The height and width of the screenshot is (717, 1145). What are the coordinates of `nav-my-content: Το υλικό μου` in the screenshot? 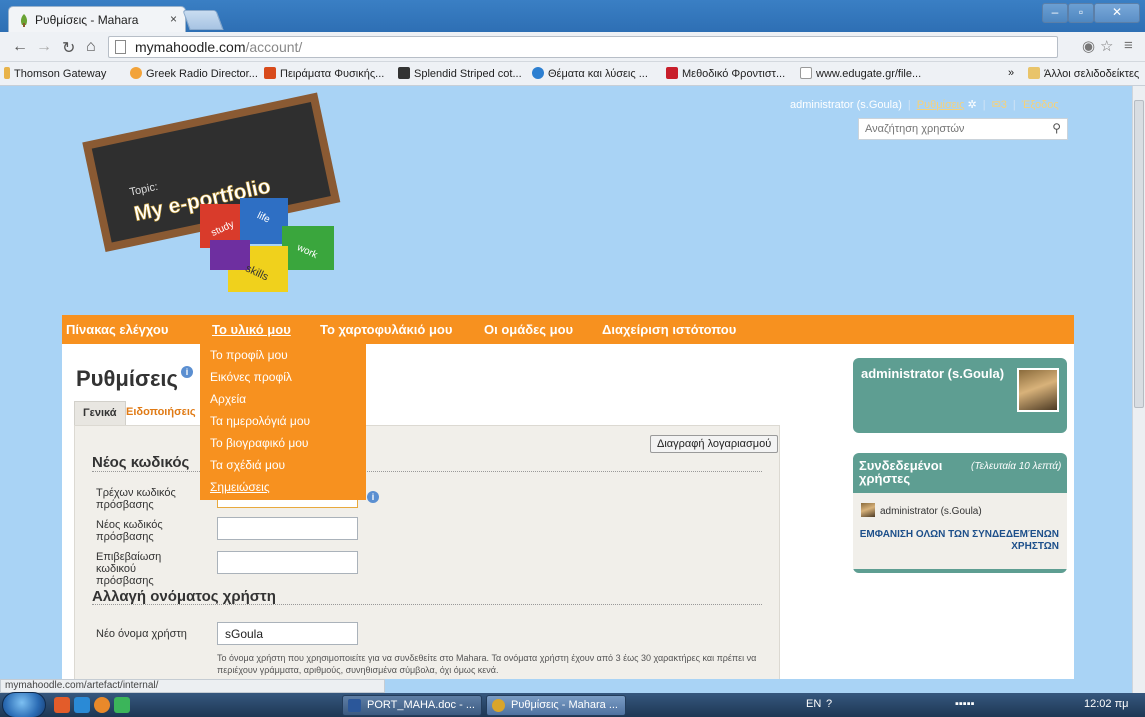 It's located at (251, 329).